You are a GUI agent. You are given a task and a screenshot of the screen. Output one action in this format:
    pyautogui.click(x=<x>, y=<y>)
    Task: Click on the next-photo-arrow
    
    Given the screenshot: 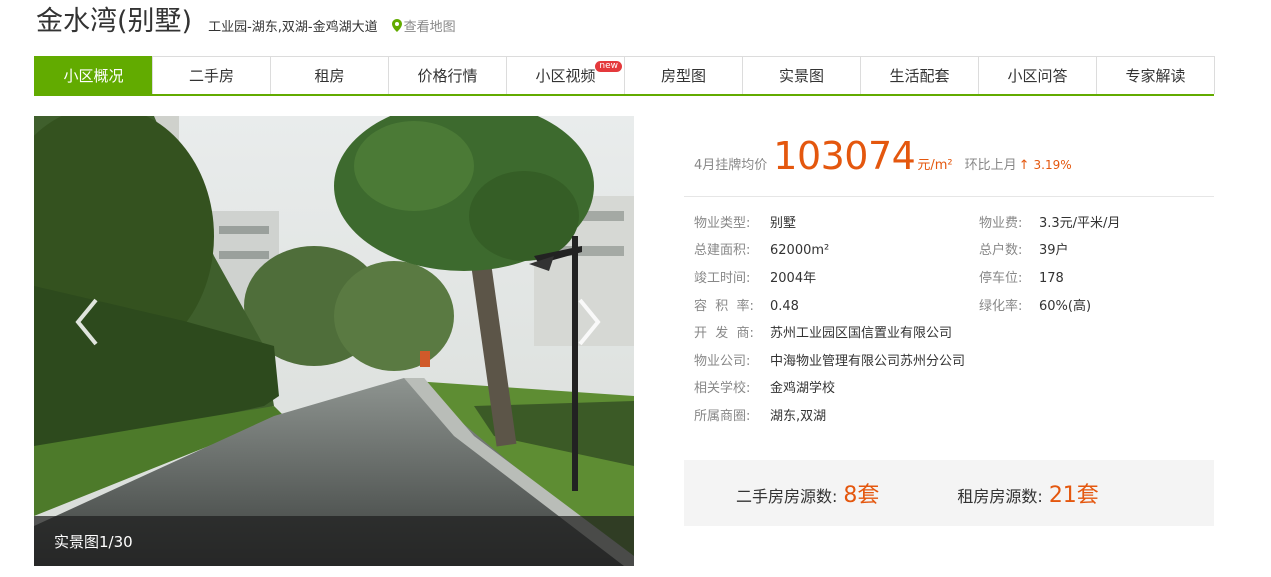 What is the action you would take?
    pyautogui.click(x=589, y=322)
    